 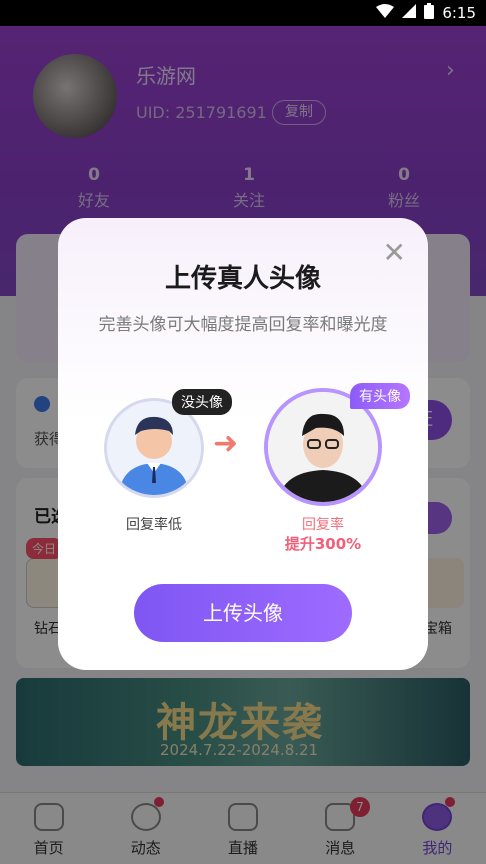 What do you see at coordinates (243, 13) in the screenshot?
I see `status-bar: 6:15` at bounding box center [243, 13].